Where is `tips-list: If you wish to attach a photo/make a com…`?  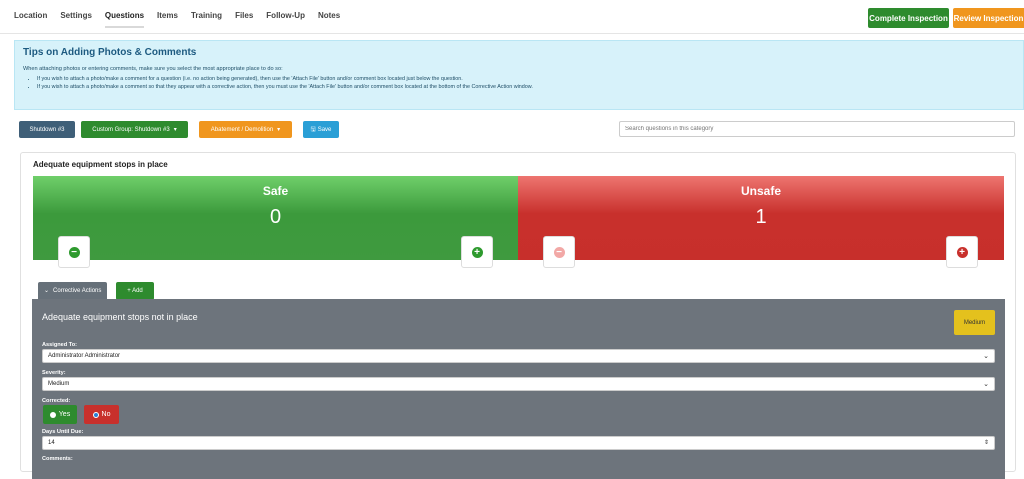
tips-list: If you wish to attach a photo/make a com… is located at coordinates (526, 83).